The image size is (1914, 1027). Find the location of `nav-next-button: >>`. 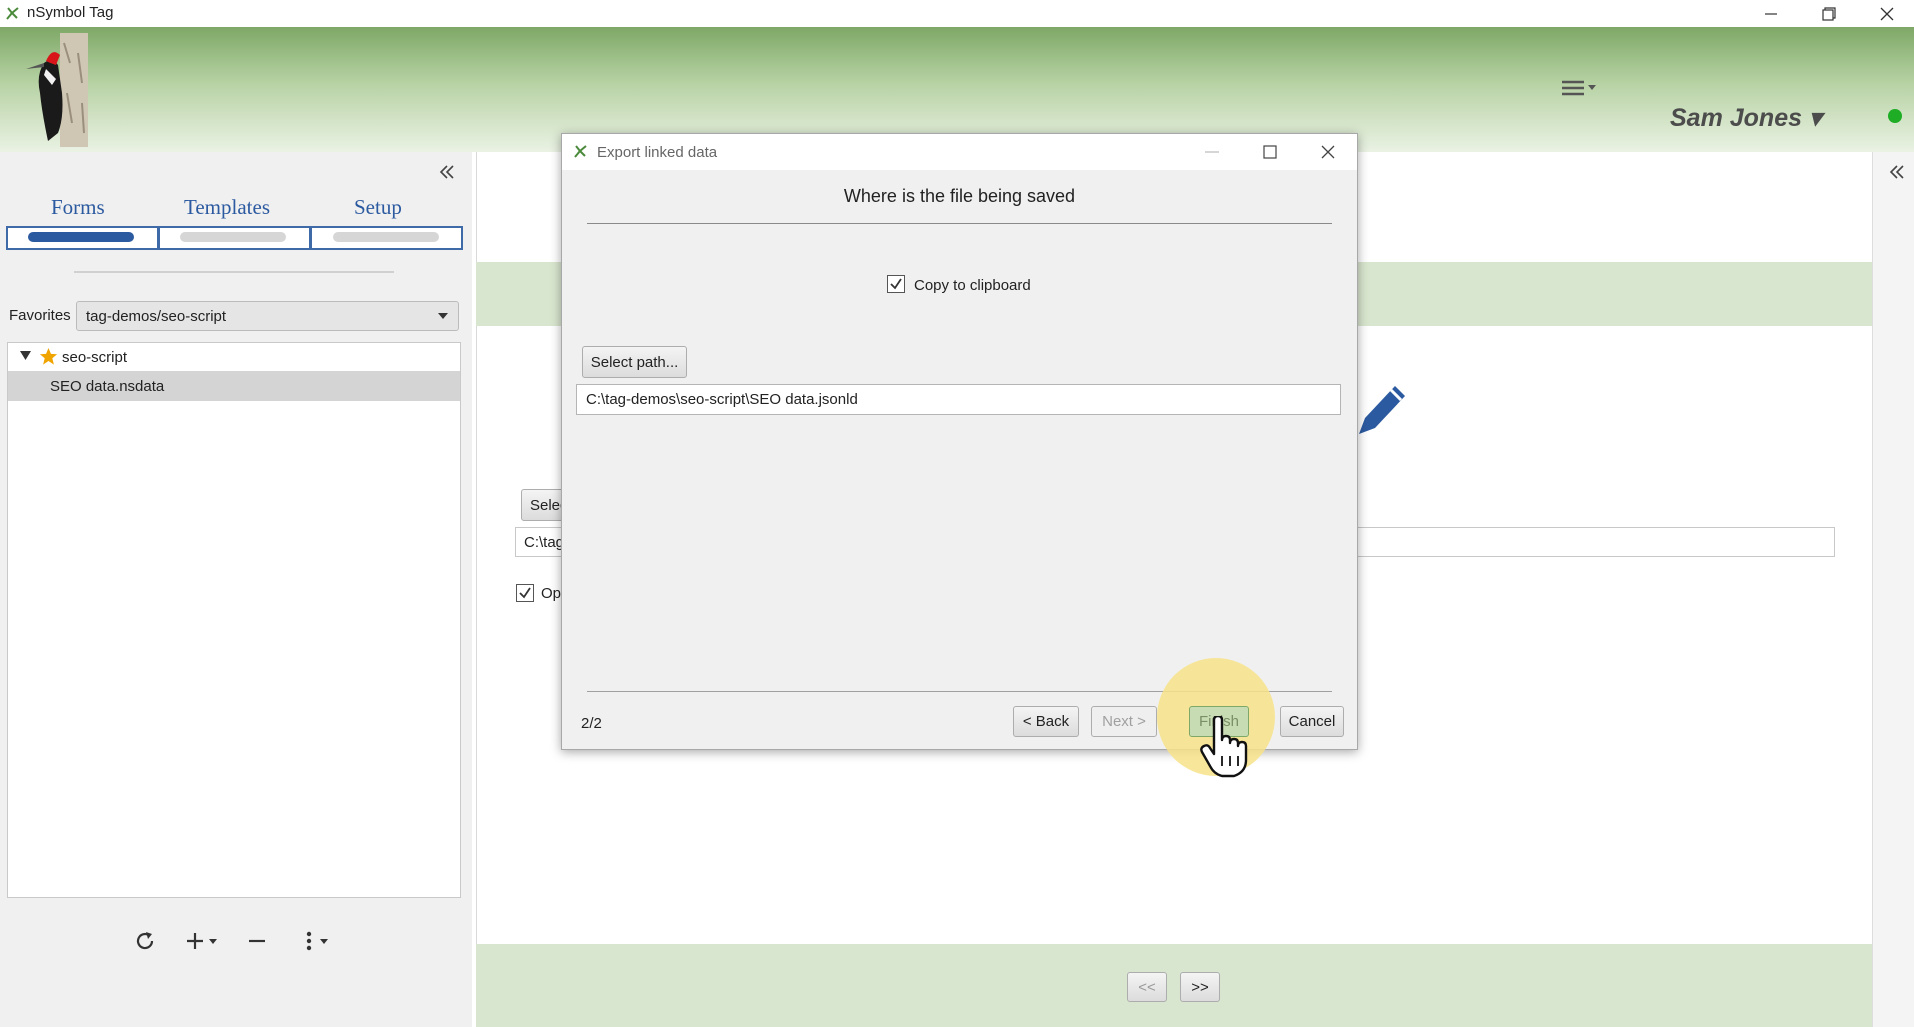

nav-next-button: >> is located at coordinates (1200, 987).